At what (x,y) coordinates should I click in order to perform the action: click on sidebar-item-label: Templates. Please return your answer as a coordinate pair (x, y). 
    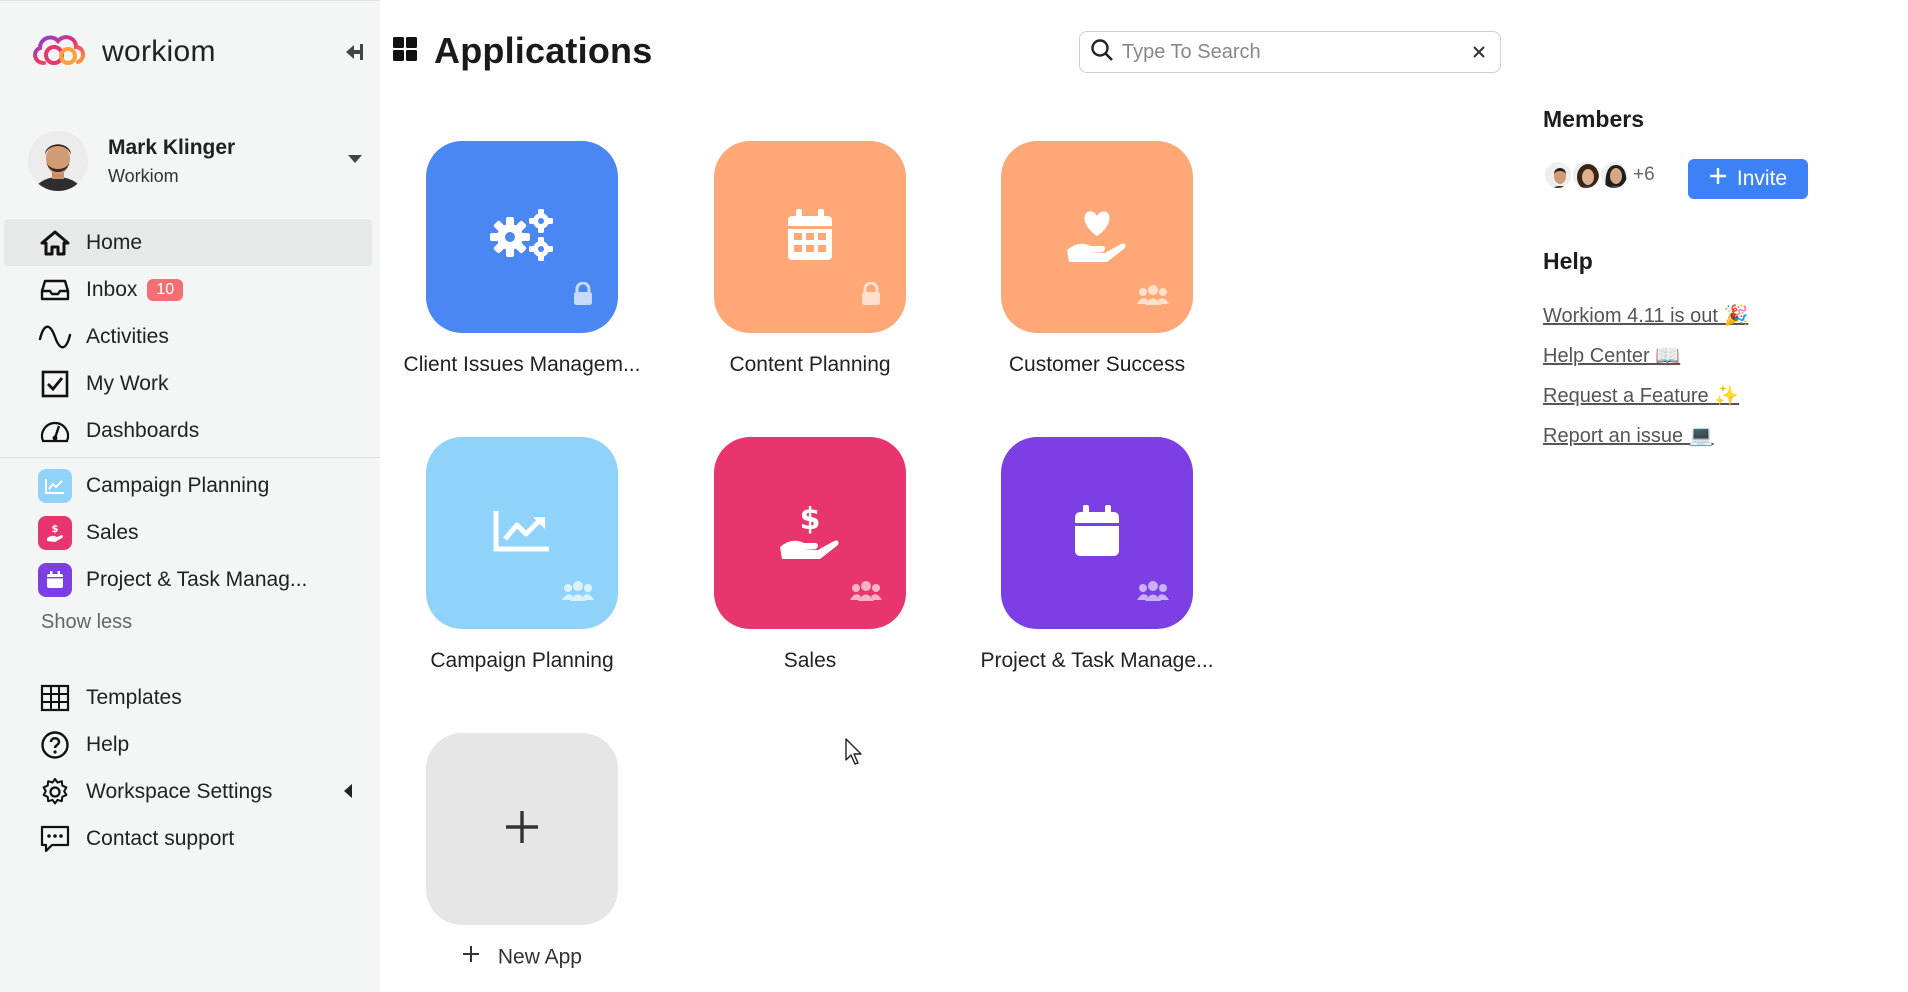
    Looking at the image, I should click on (134, 697).